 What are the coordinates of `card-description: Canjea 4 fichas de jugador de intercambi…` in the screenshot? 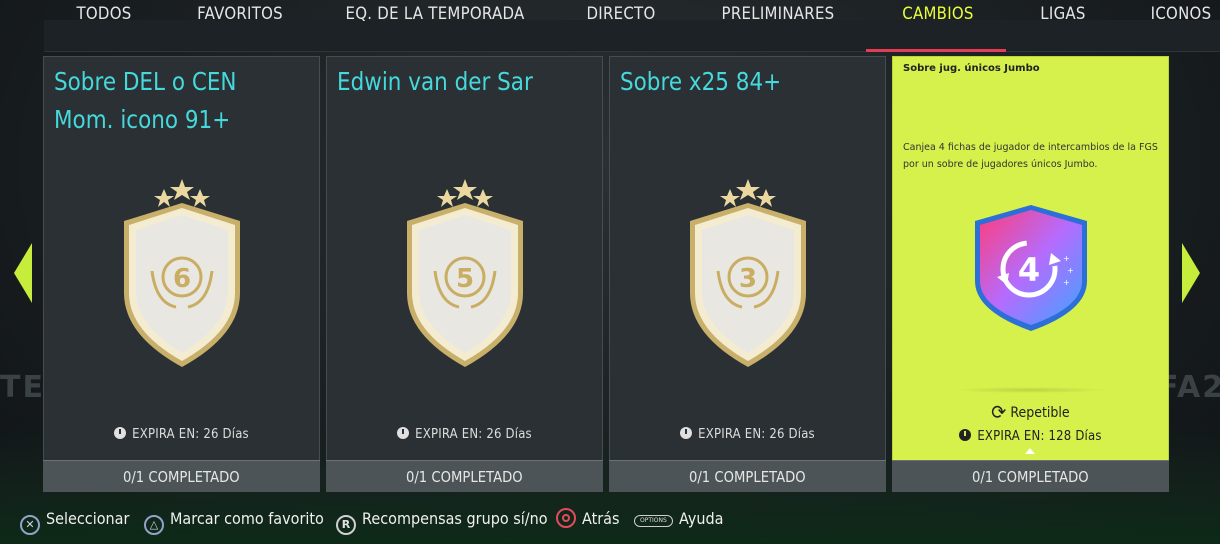 It's located at (1030, 156).